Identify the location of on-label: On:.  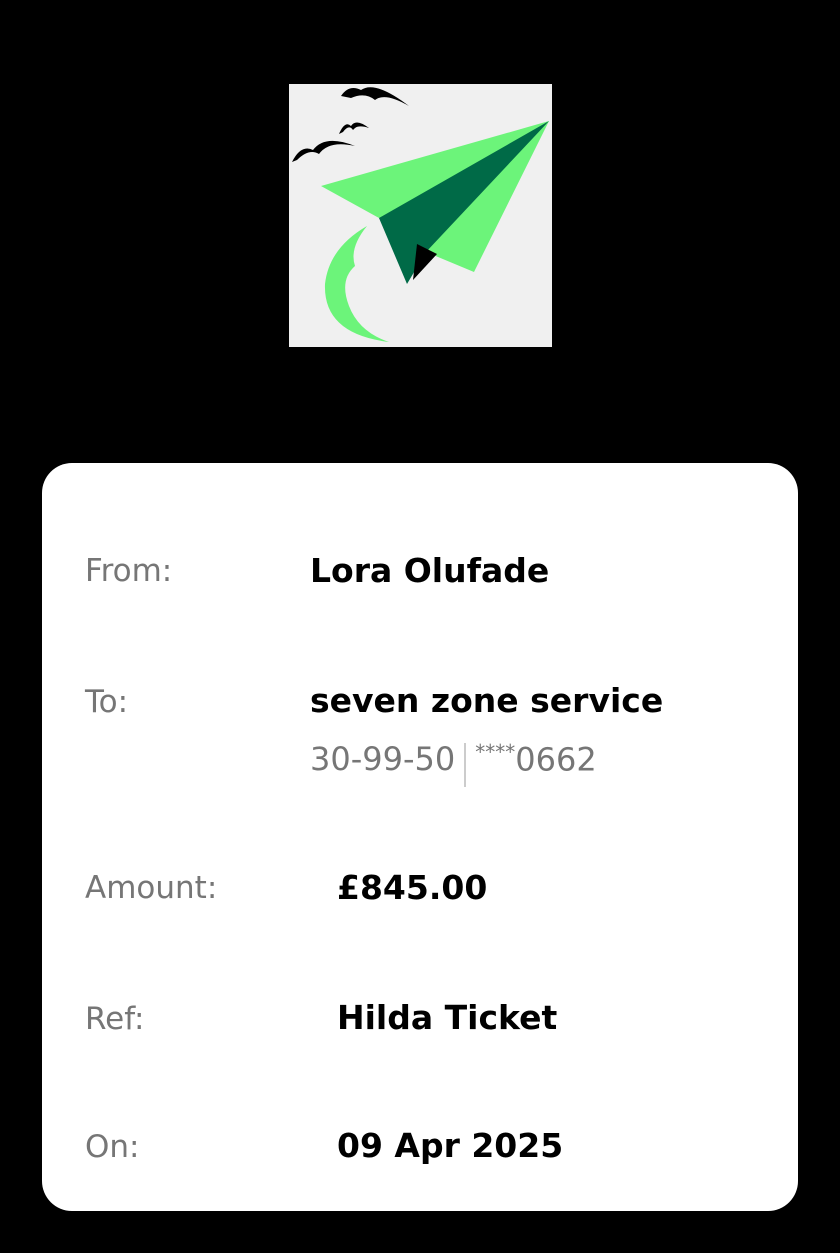
(112, 1147).